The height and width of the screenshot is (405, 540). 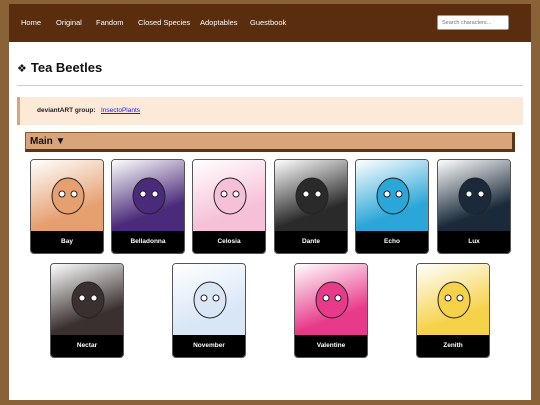 I want to click on divider, so click(x=270, y=85).